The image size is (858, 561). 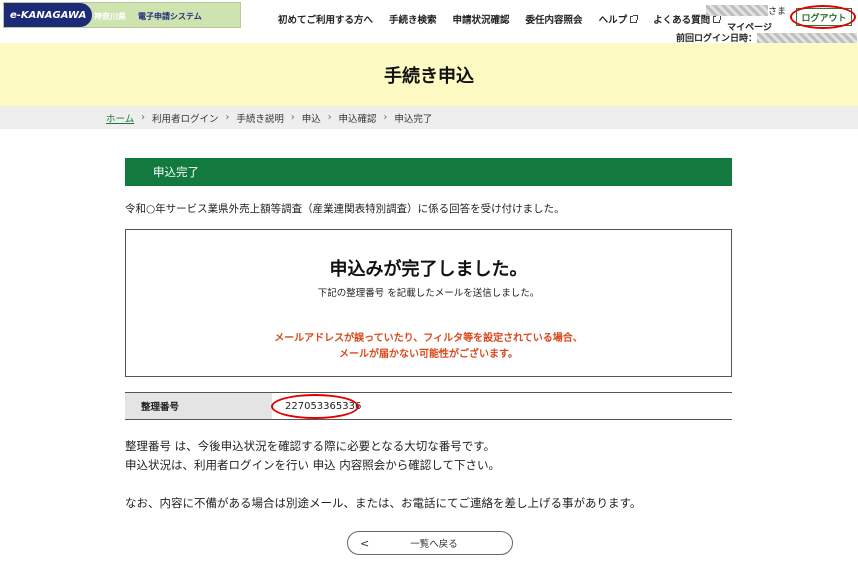 I want to click on mail-sent-message: 下記の整理番号 を記載したメールを送信しました。, so click(x=428, y=293).